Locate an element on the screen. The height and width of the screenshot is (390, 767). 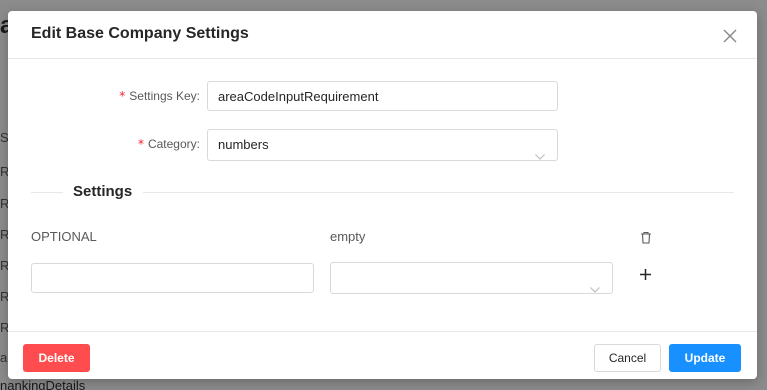
cancel-button: Cancel is located at coordinates (627, 358).